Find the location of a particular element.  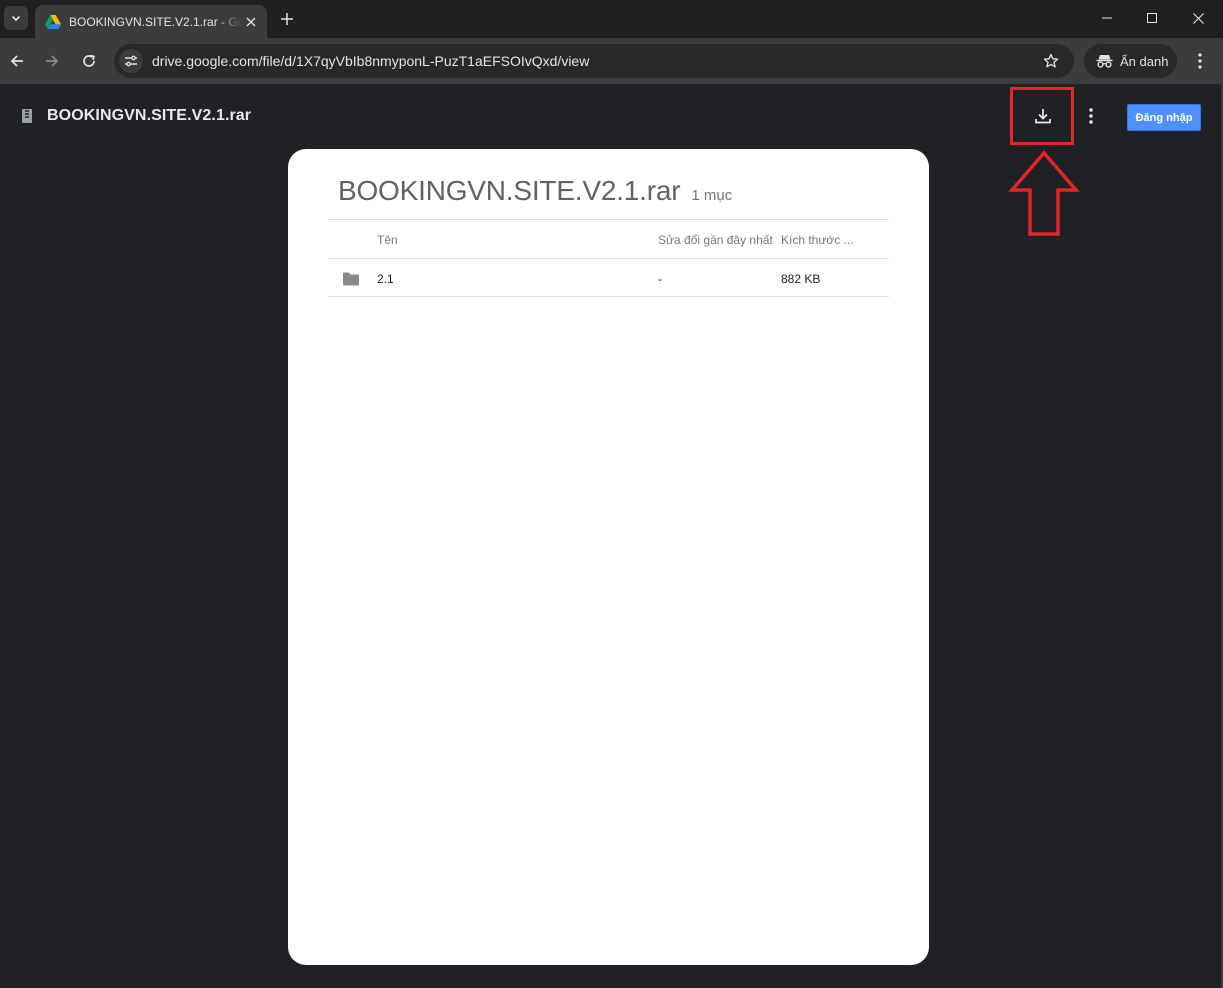

annotation-arrow-up-icon is located at coordinates (1044, 193).